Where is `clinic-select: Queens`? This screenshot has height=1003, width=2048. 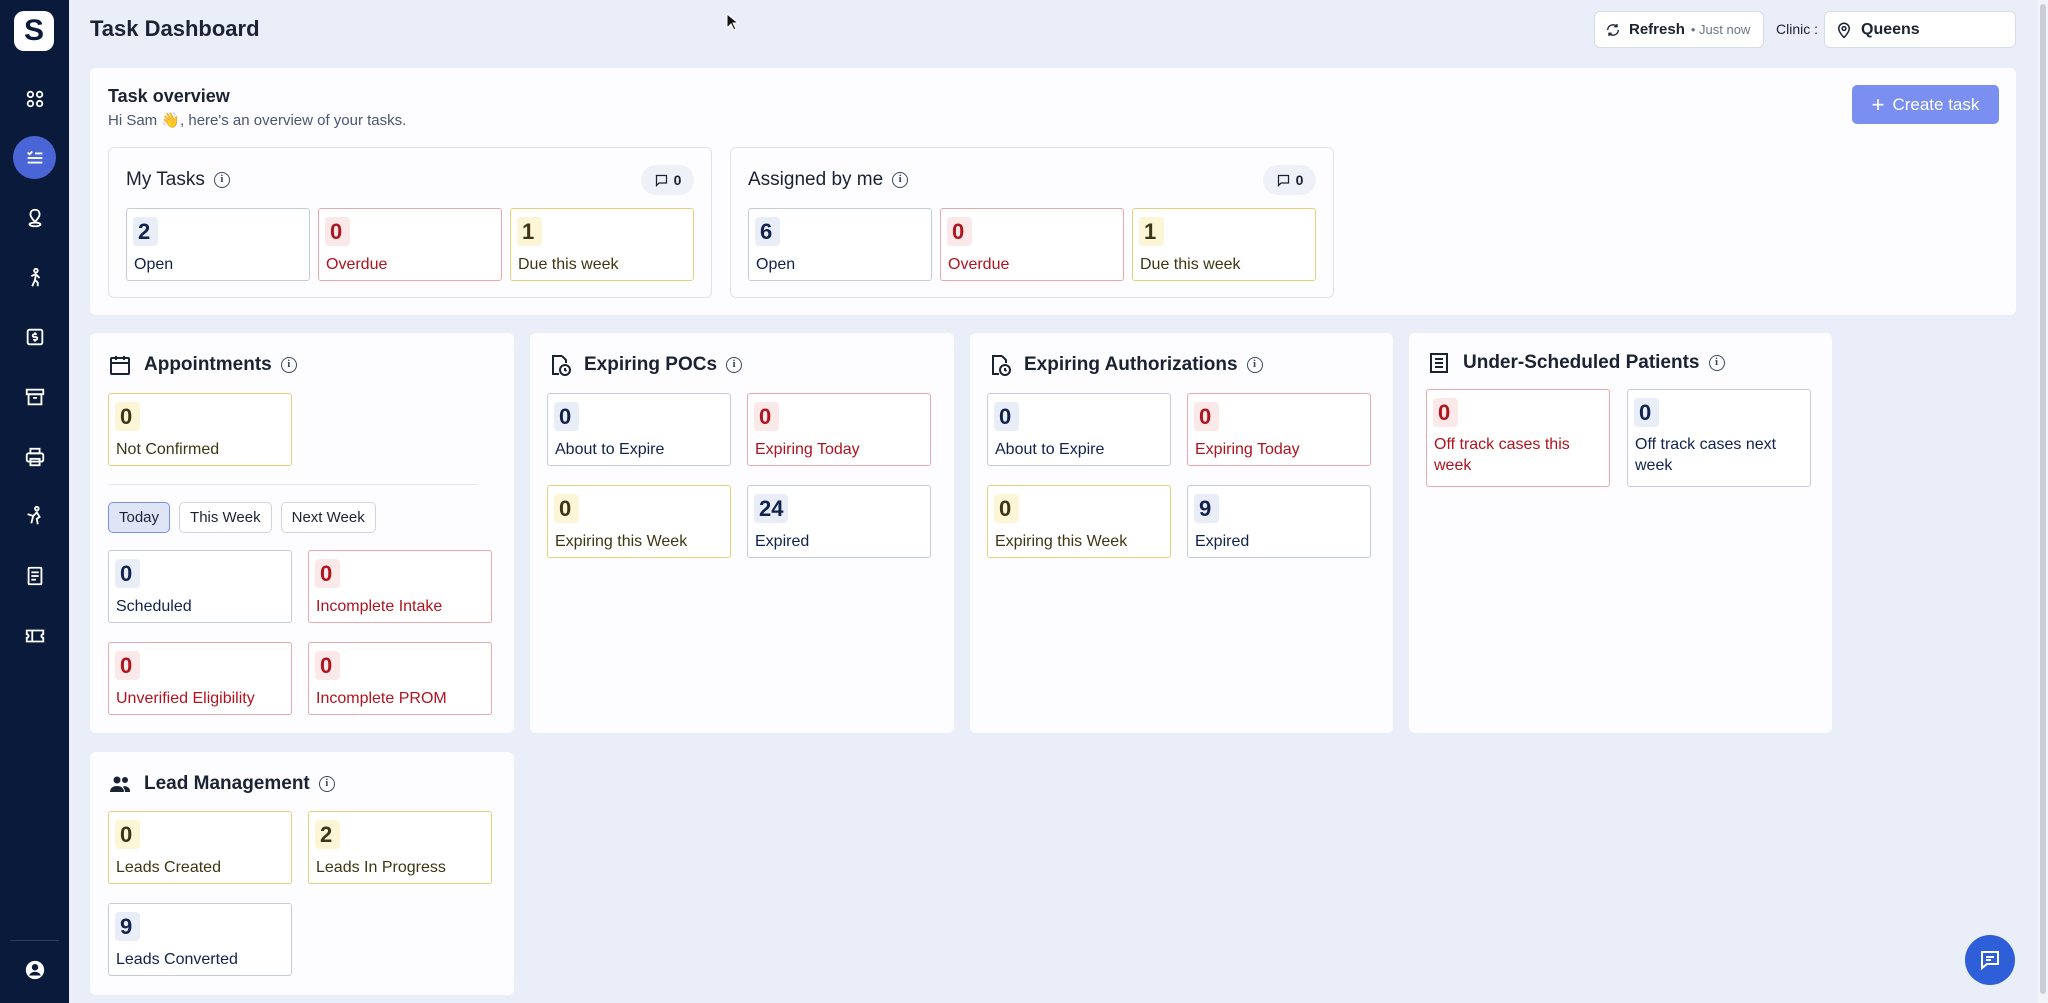
clinic-select: Queens is located at coordinates (1920, 29).